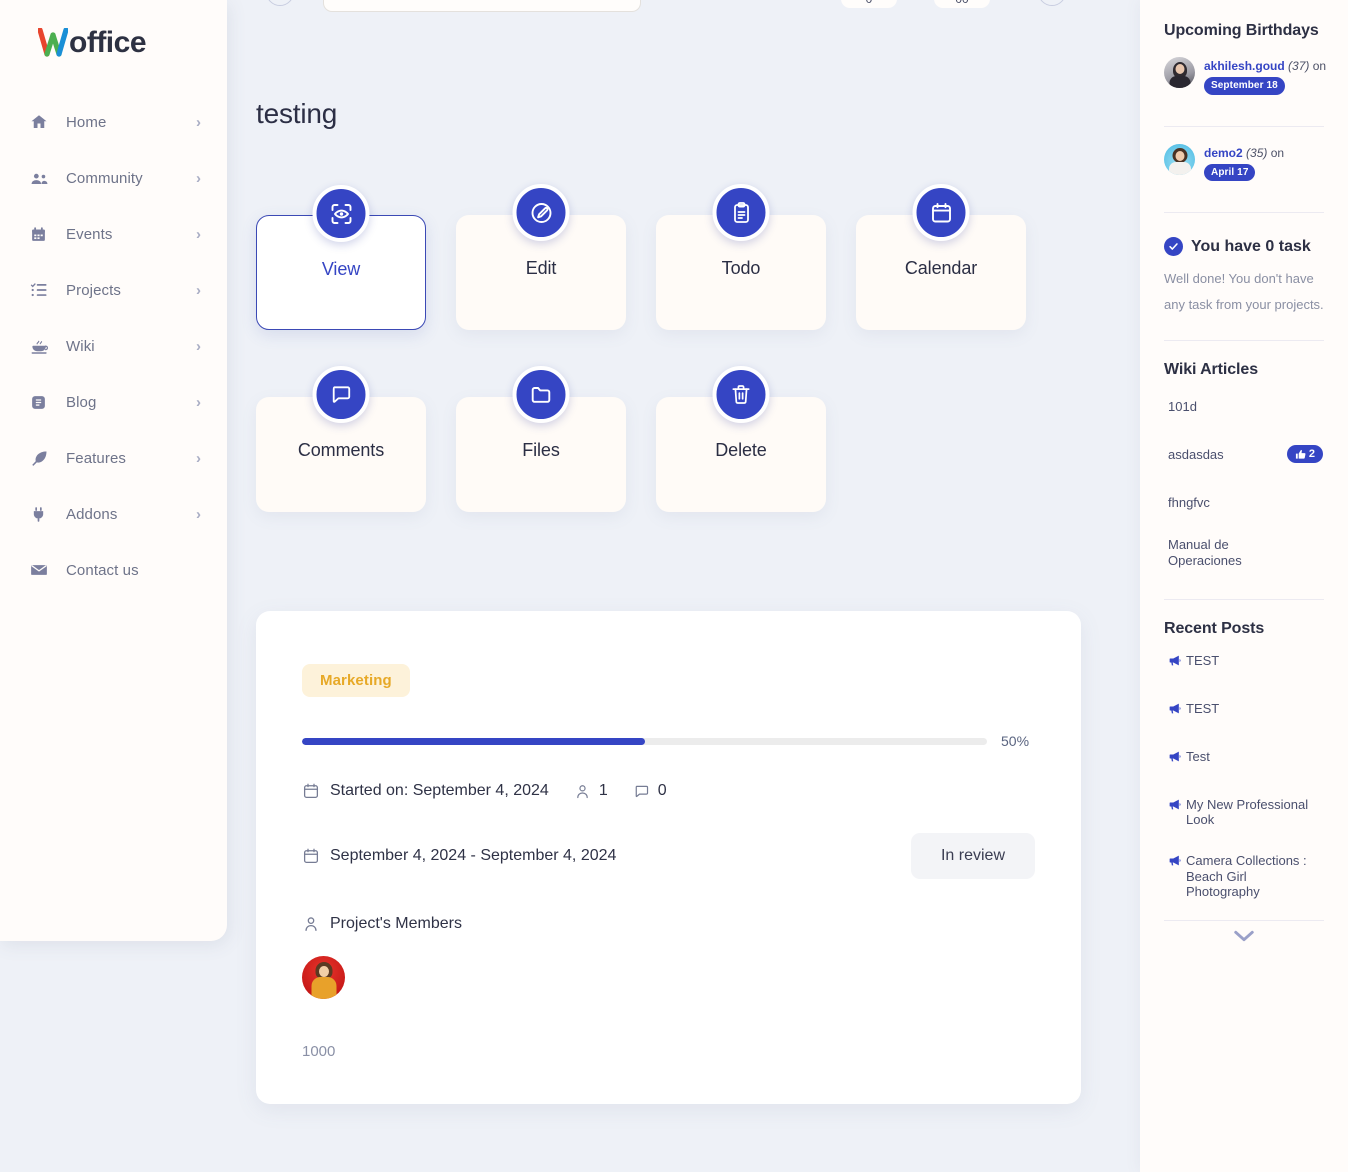  I want to click on like-count-chip: 2, so click(1304, 454).